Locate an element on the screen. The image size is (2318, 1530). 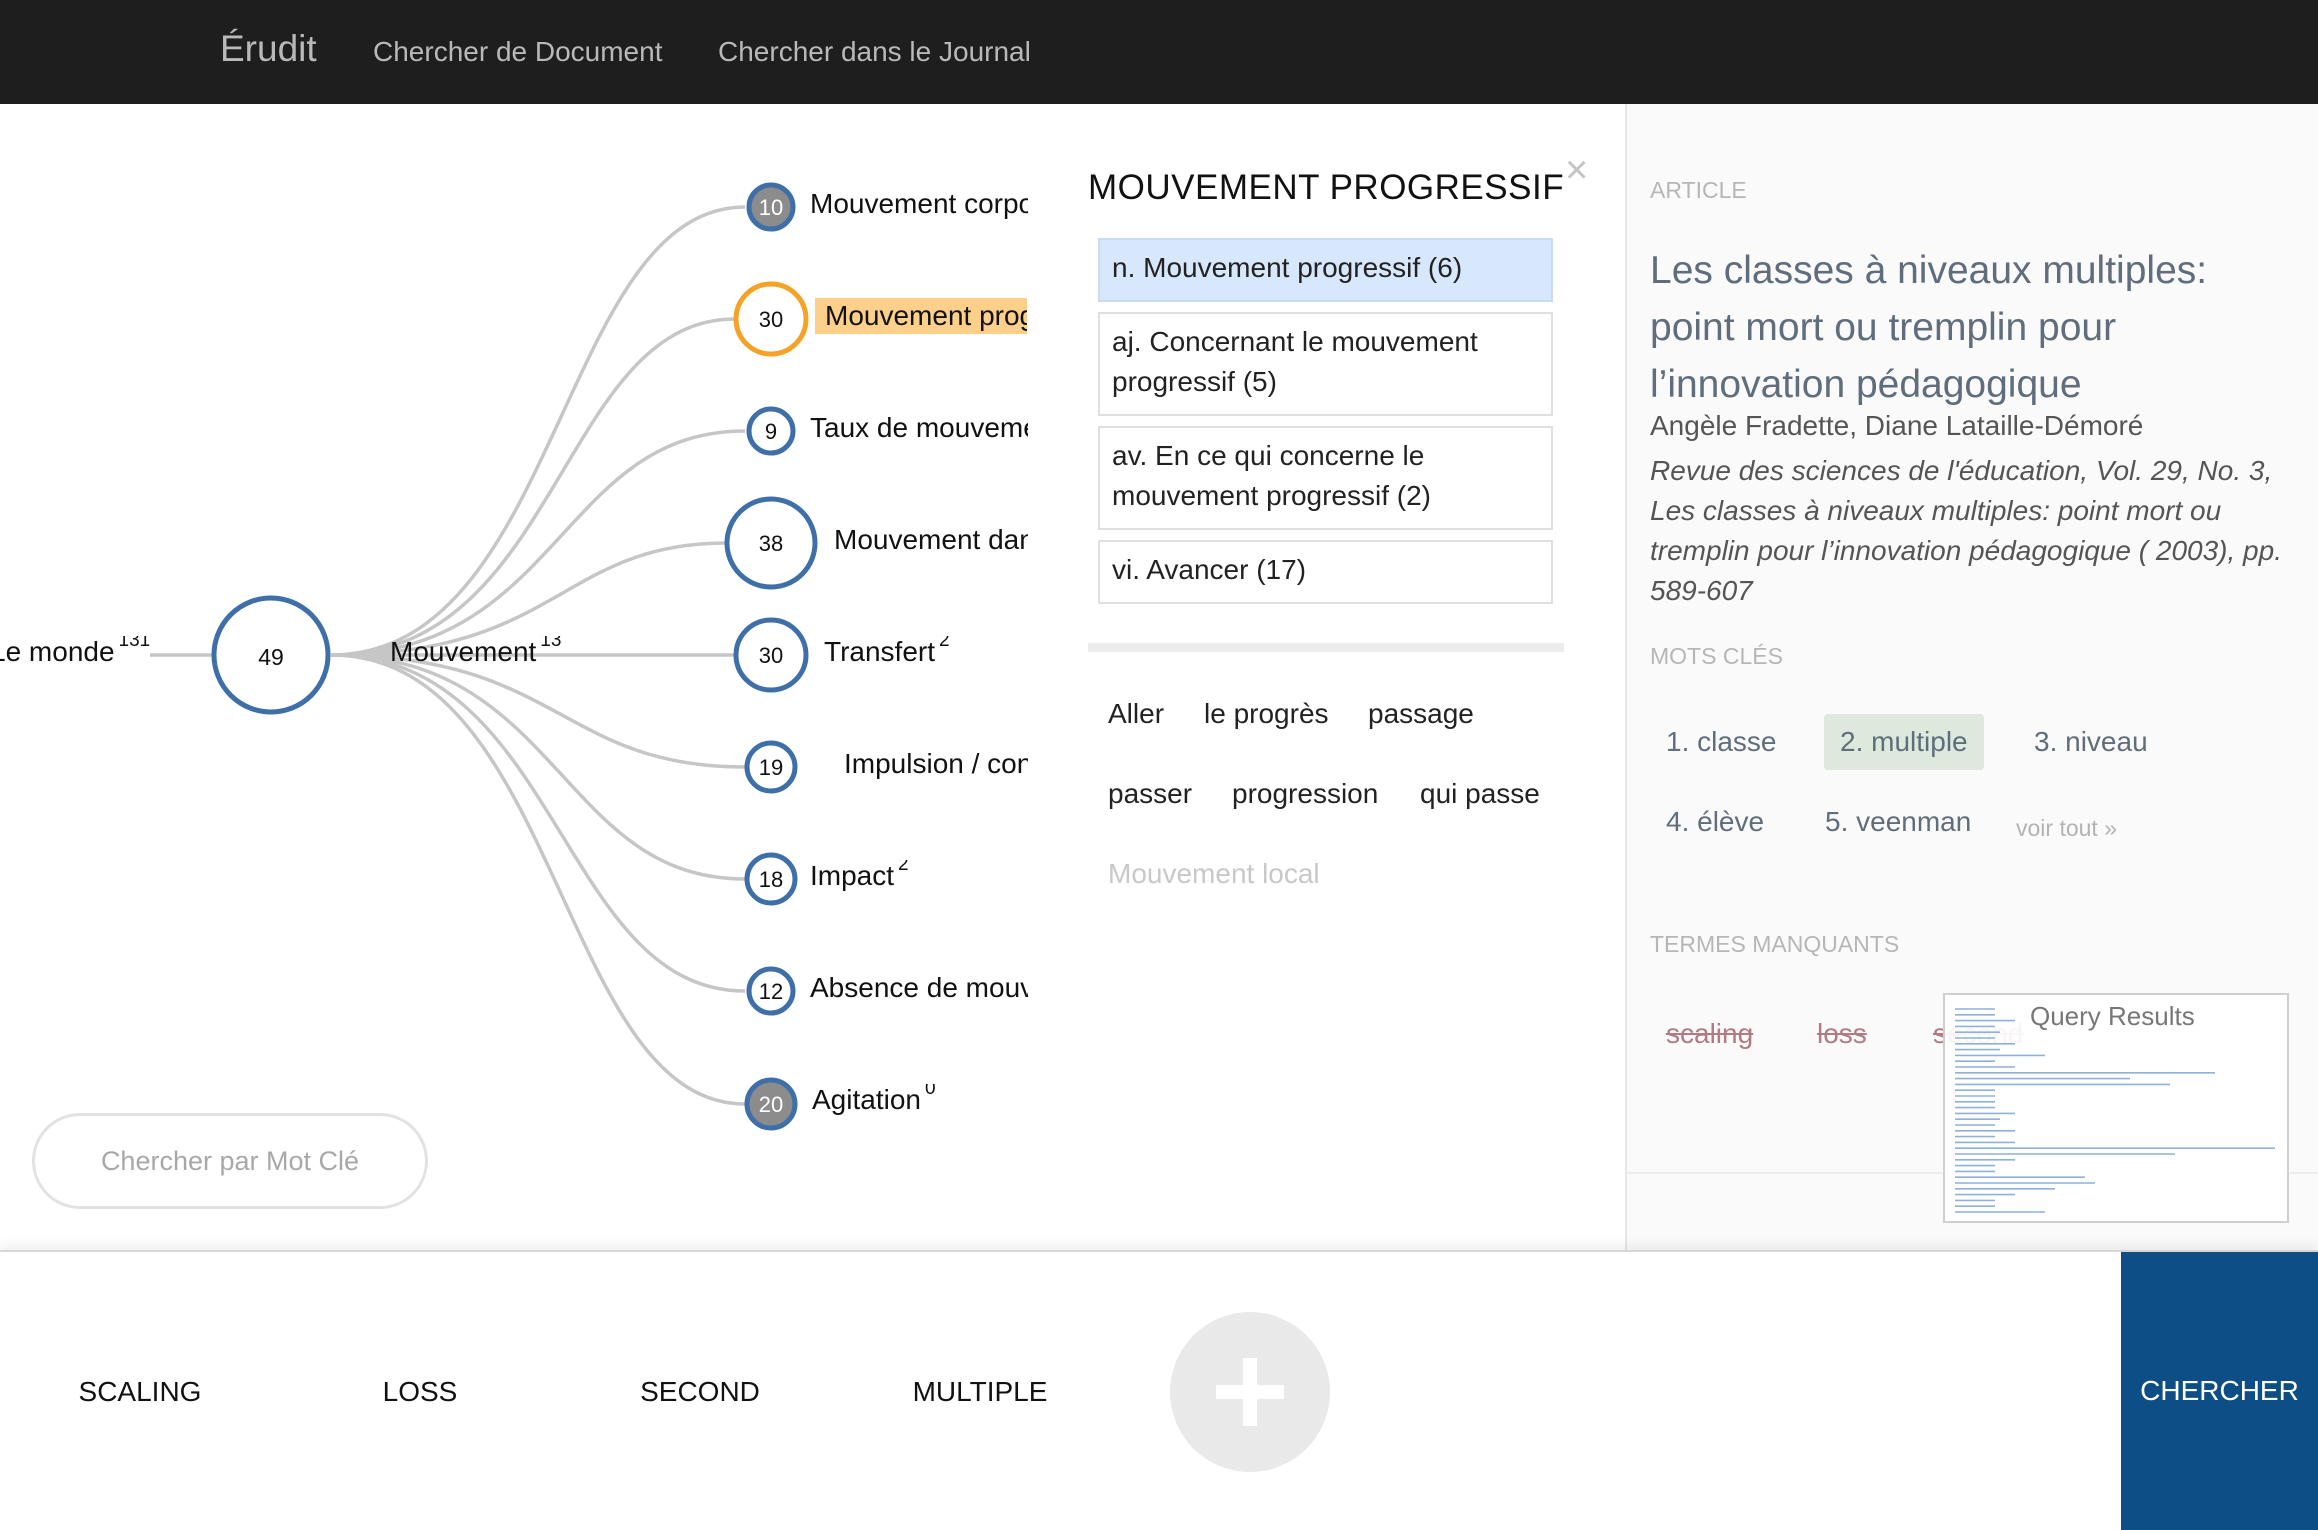
query-results-minimap: Query Results is located at coordinates (2116, 1108).